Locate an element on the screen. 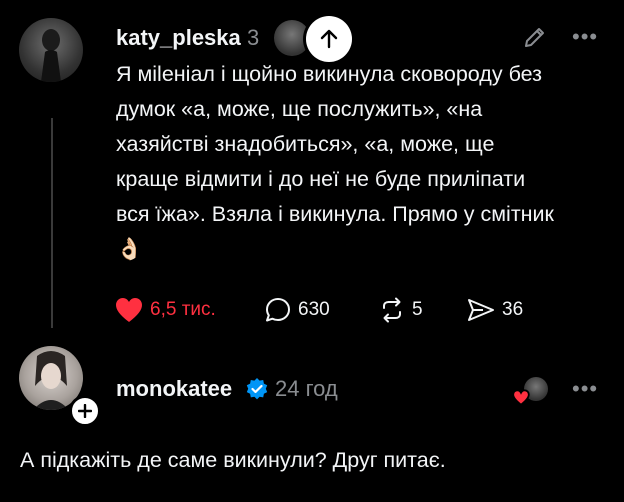 The image size is (624, 502). post-time: 3 is located at coordinates (253, 37).